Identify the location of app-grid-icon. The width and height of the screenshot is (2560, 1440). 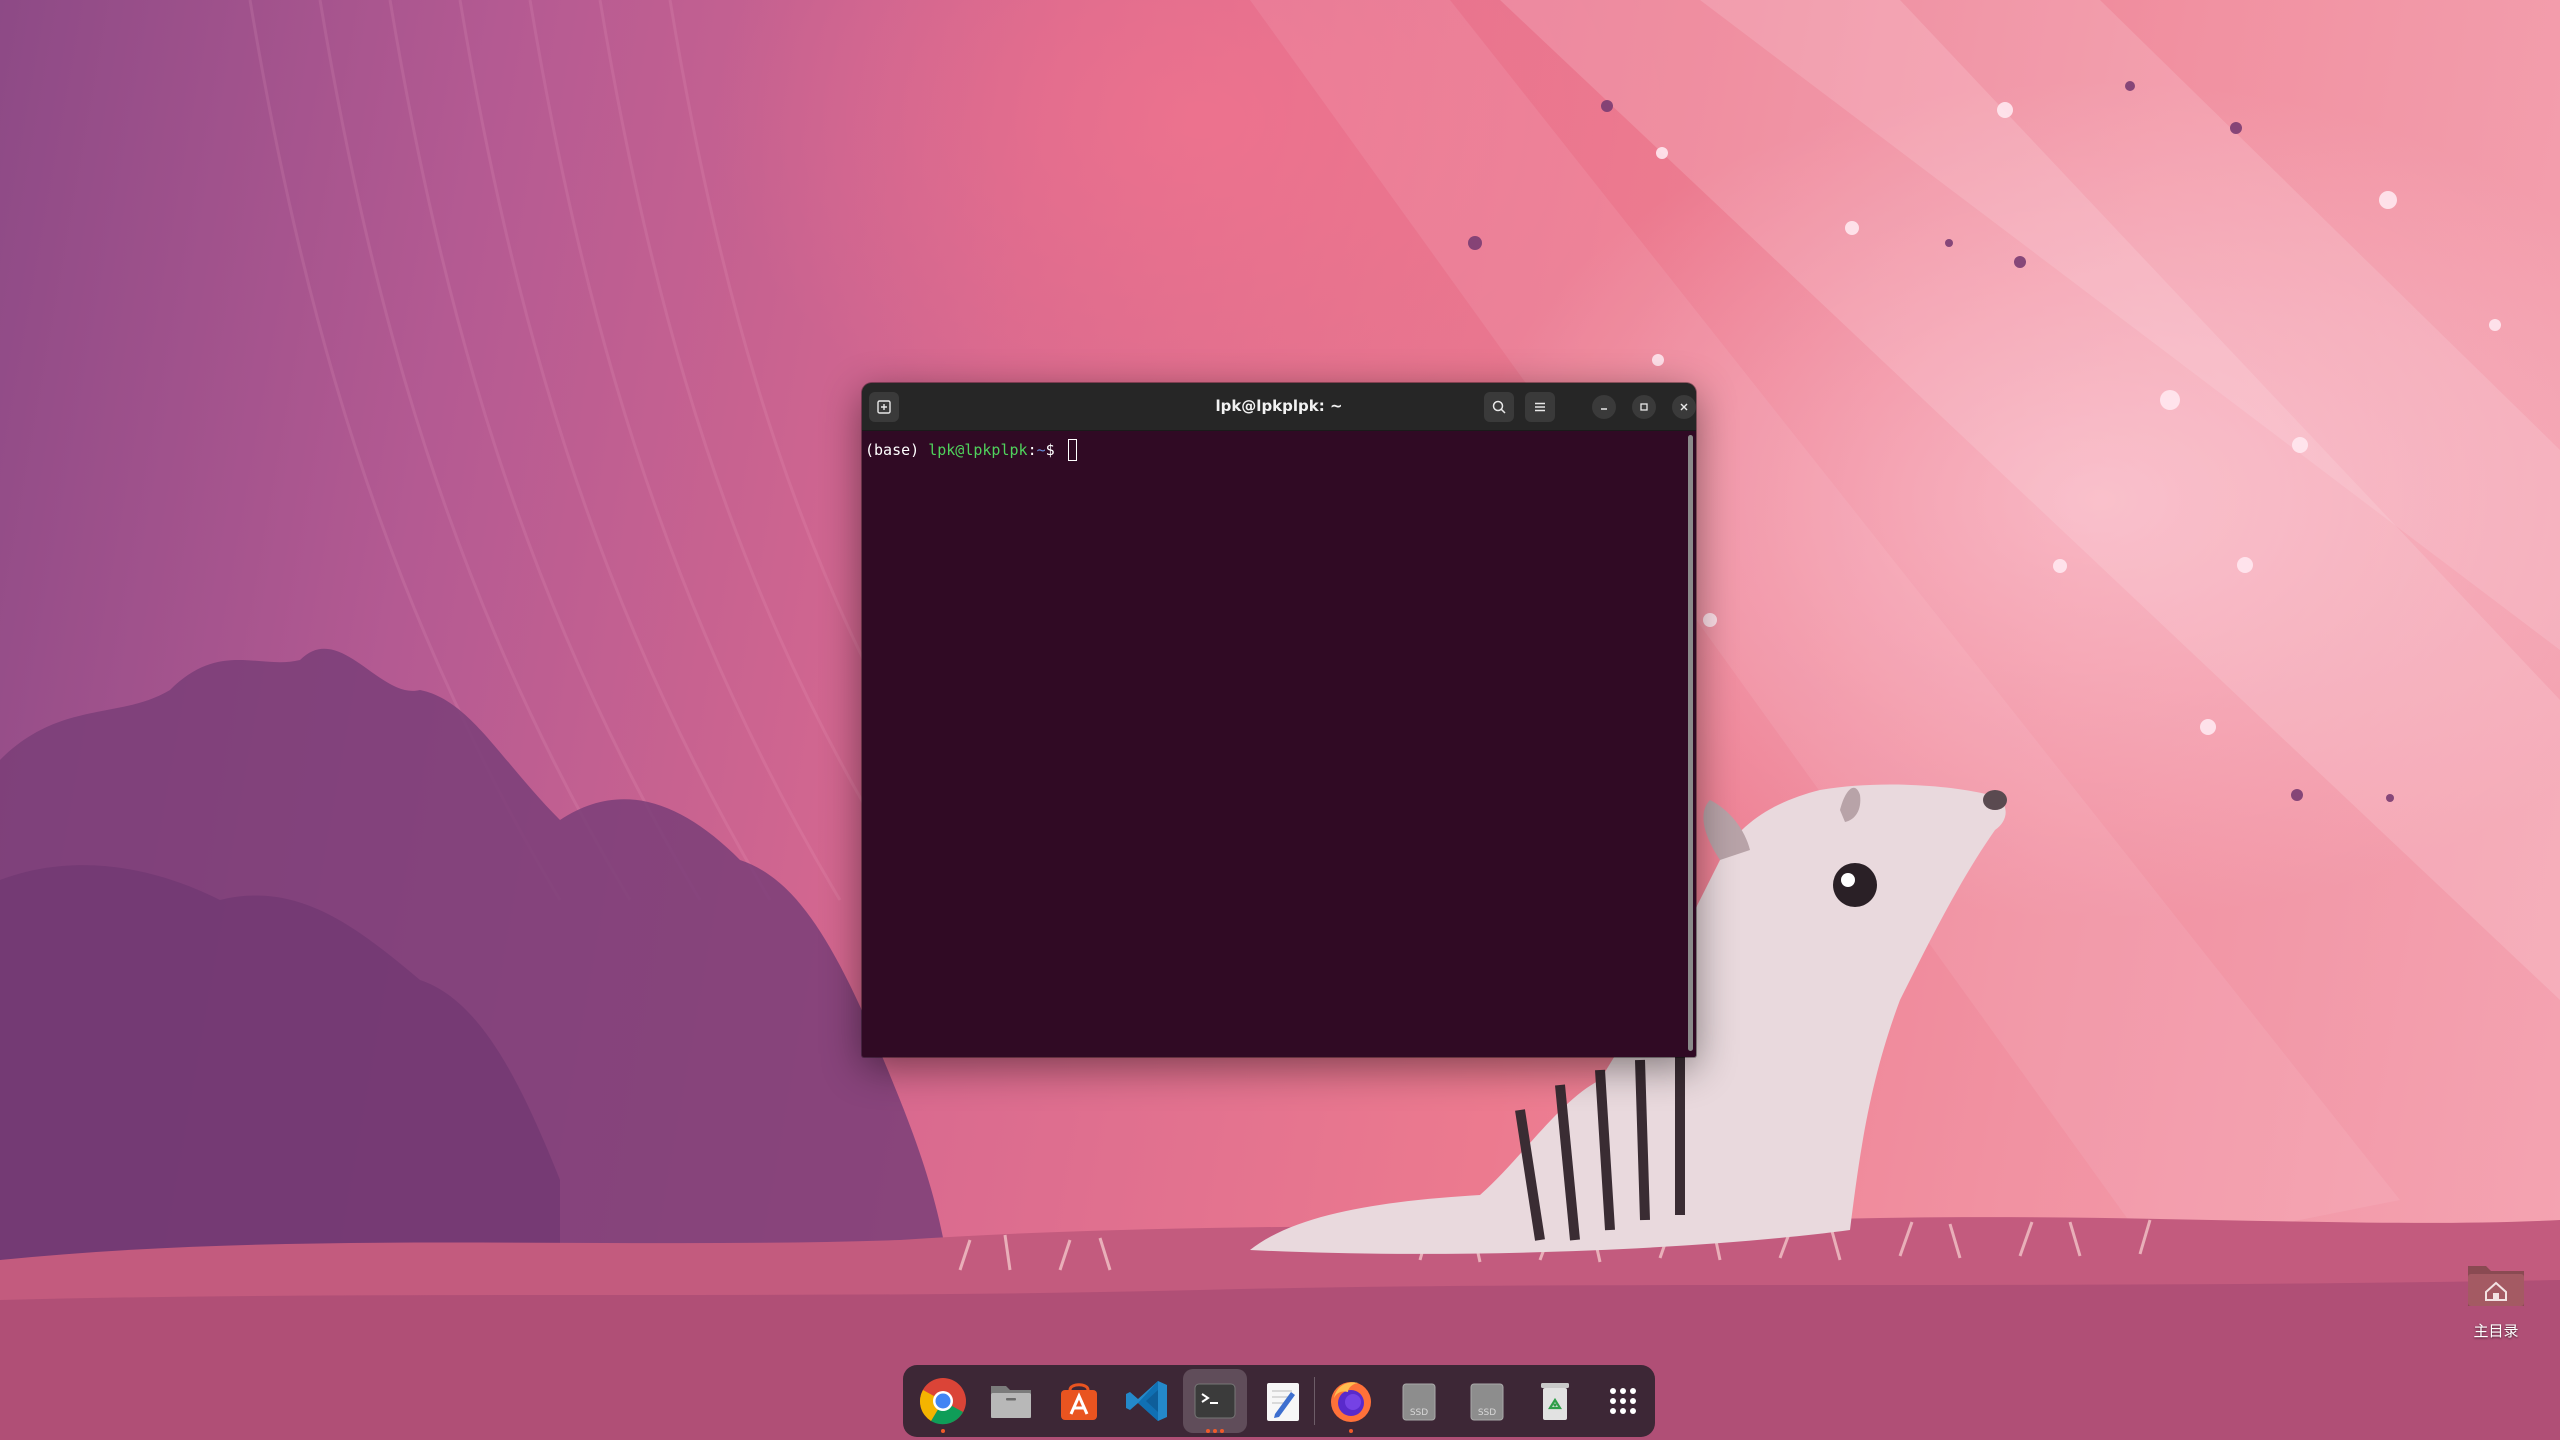
(1623, 1401).